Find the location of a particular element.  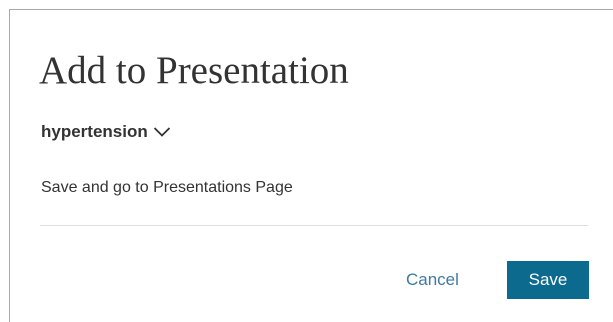

save-and-go-to-presentations-link: Save and go to Presentations Page is located at coordinates (167, 188).